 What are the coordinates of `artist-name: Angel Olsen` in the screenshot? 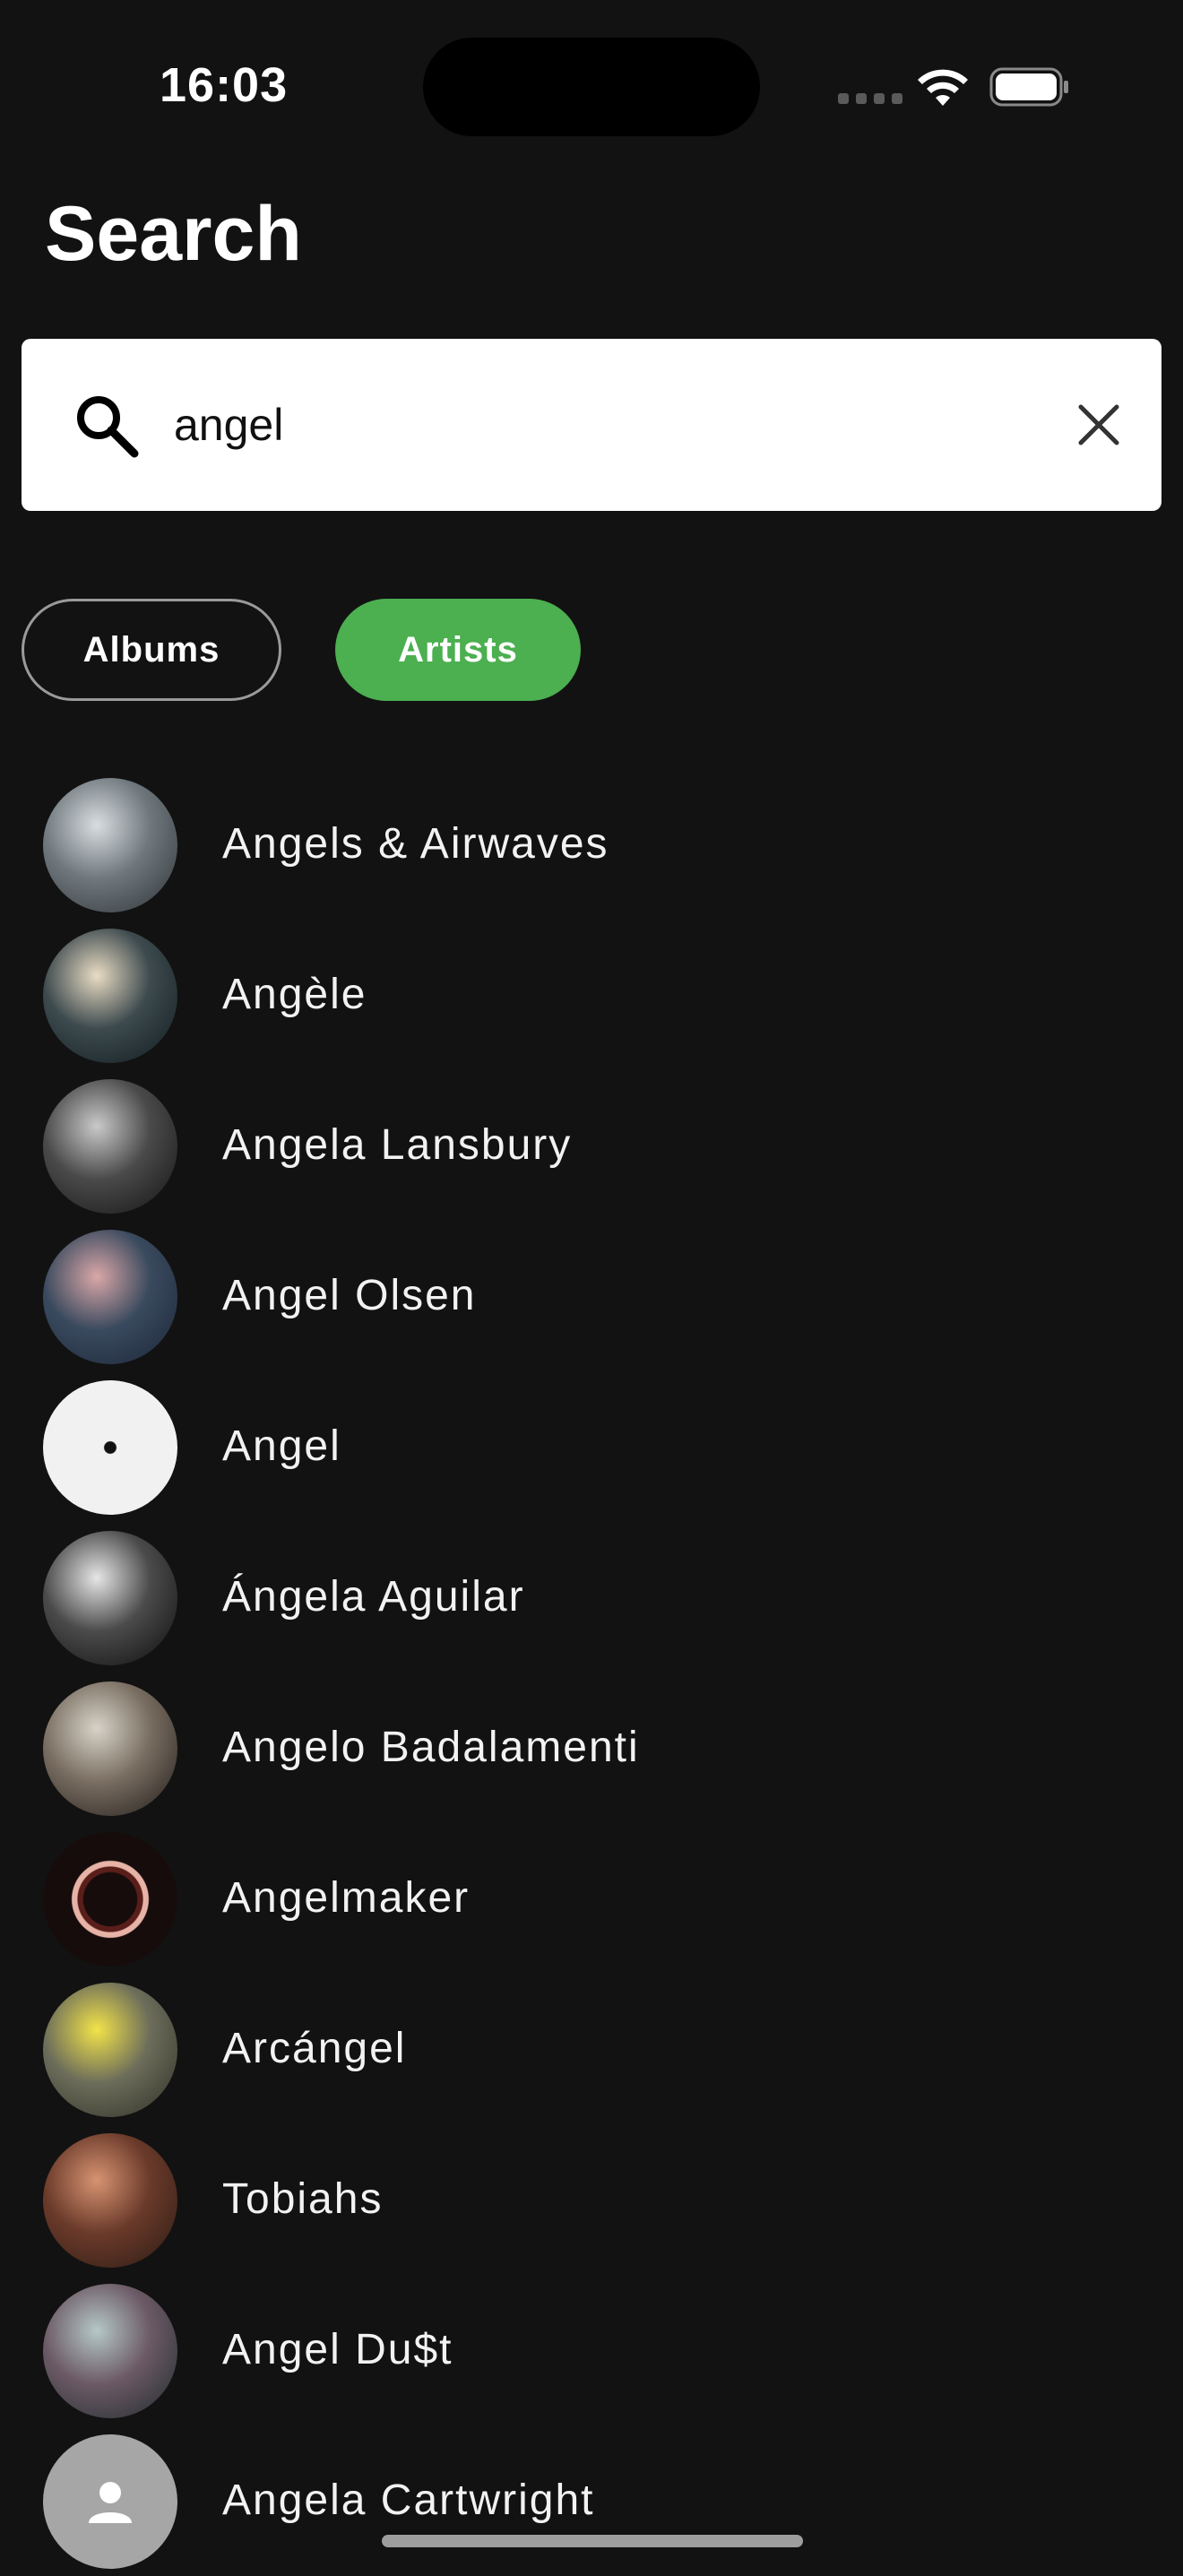 It's located at (349, 1295).